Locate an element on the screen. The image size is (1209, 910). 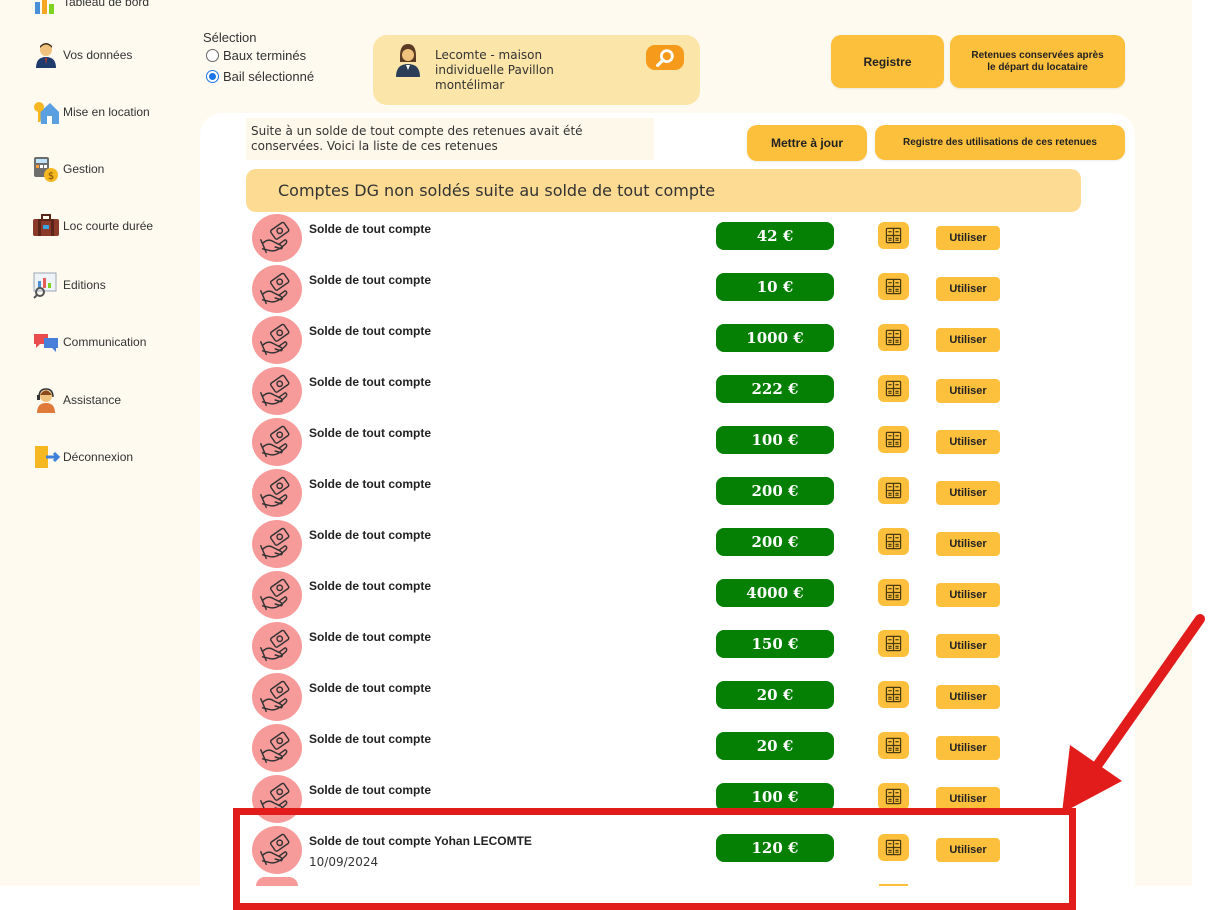
table-row: Solde de tout compte 42 € Utiliser is located at coordinates (596, 239).